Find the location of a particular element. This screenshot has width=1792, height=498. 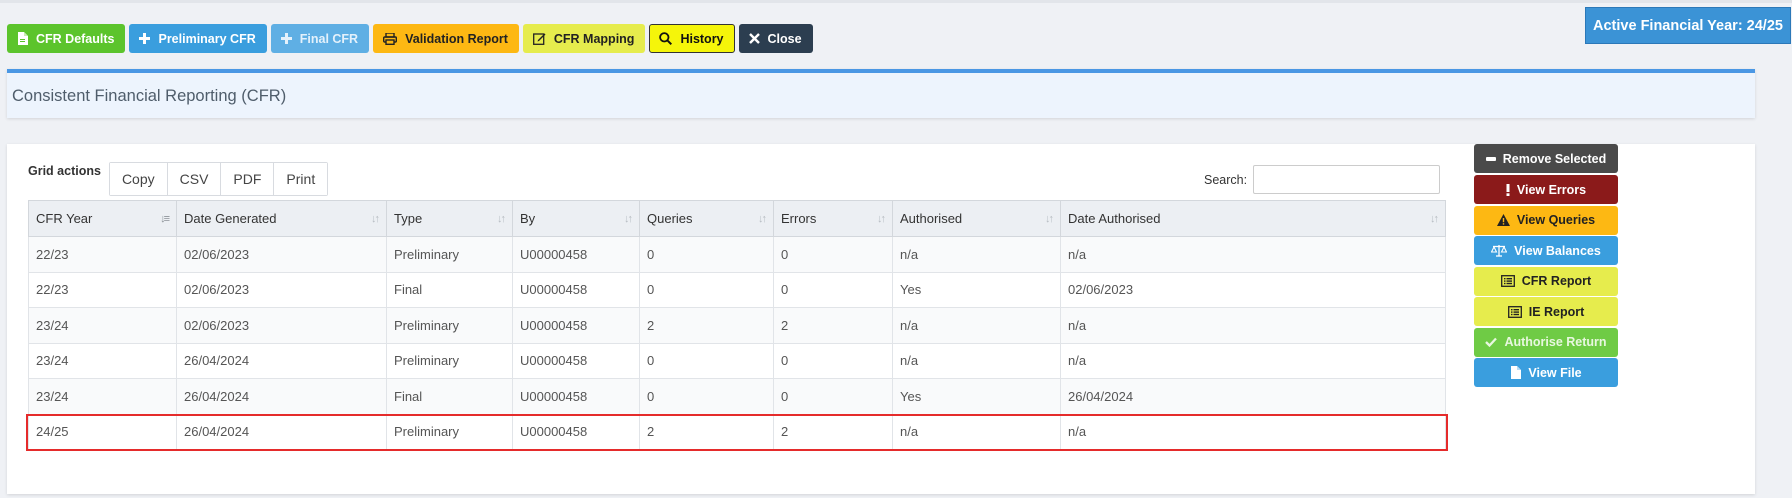

column-header-errors: Errors ↓↑ is located at coordinates (833, 218).